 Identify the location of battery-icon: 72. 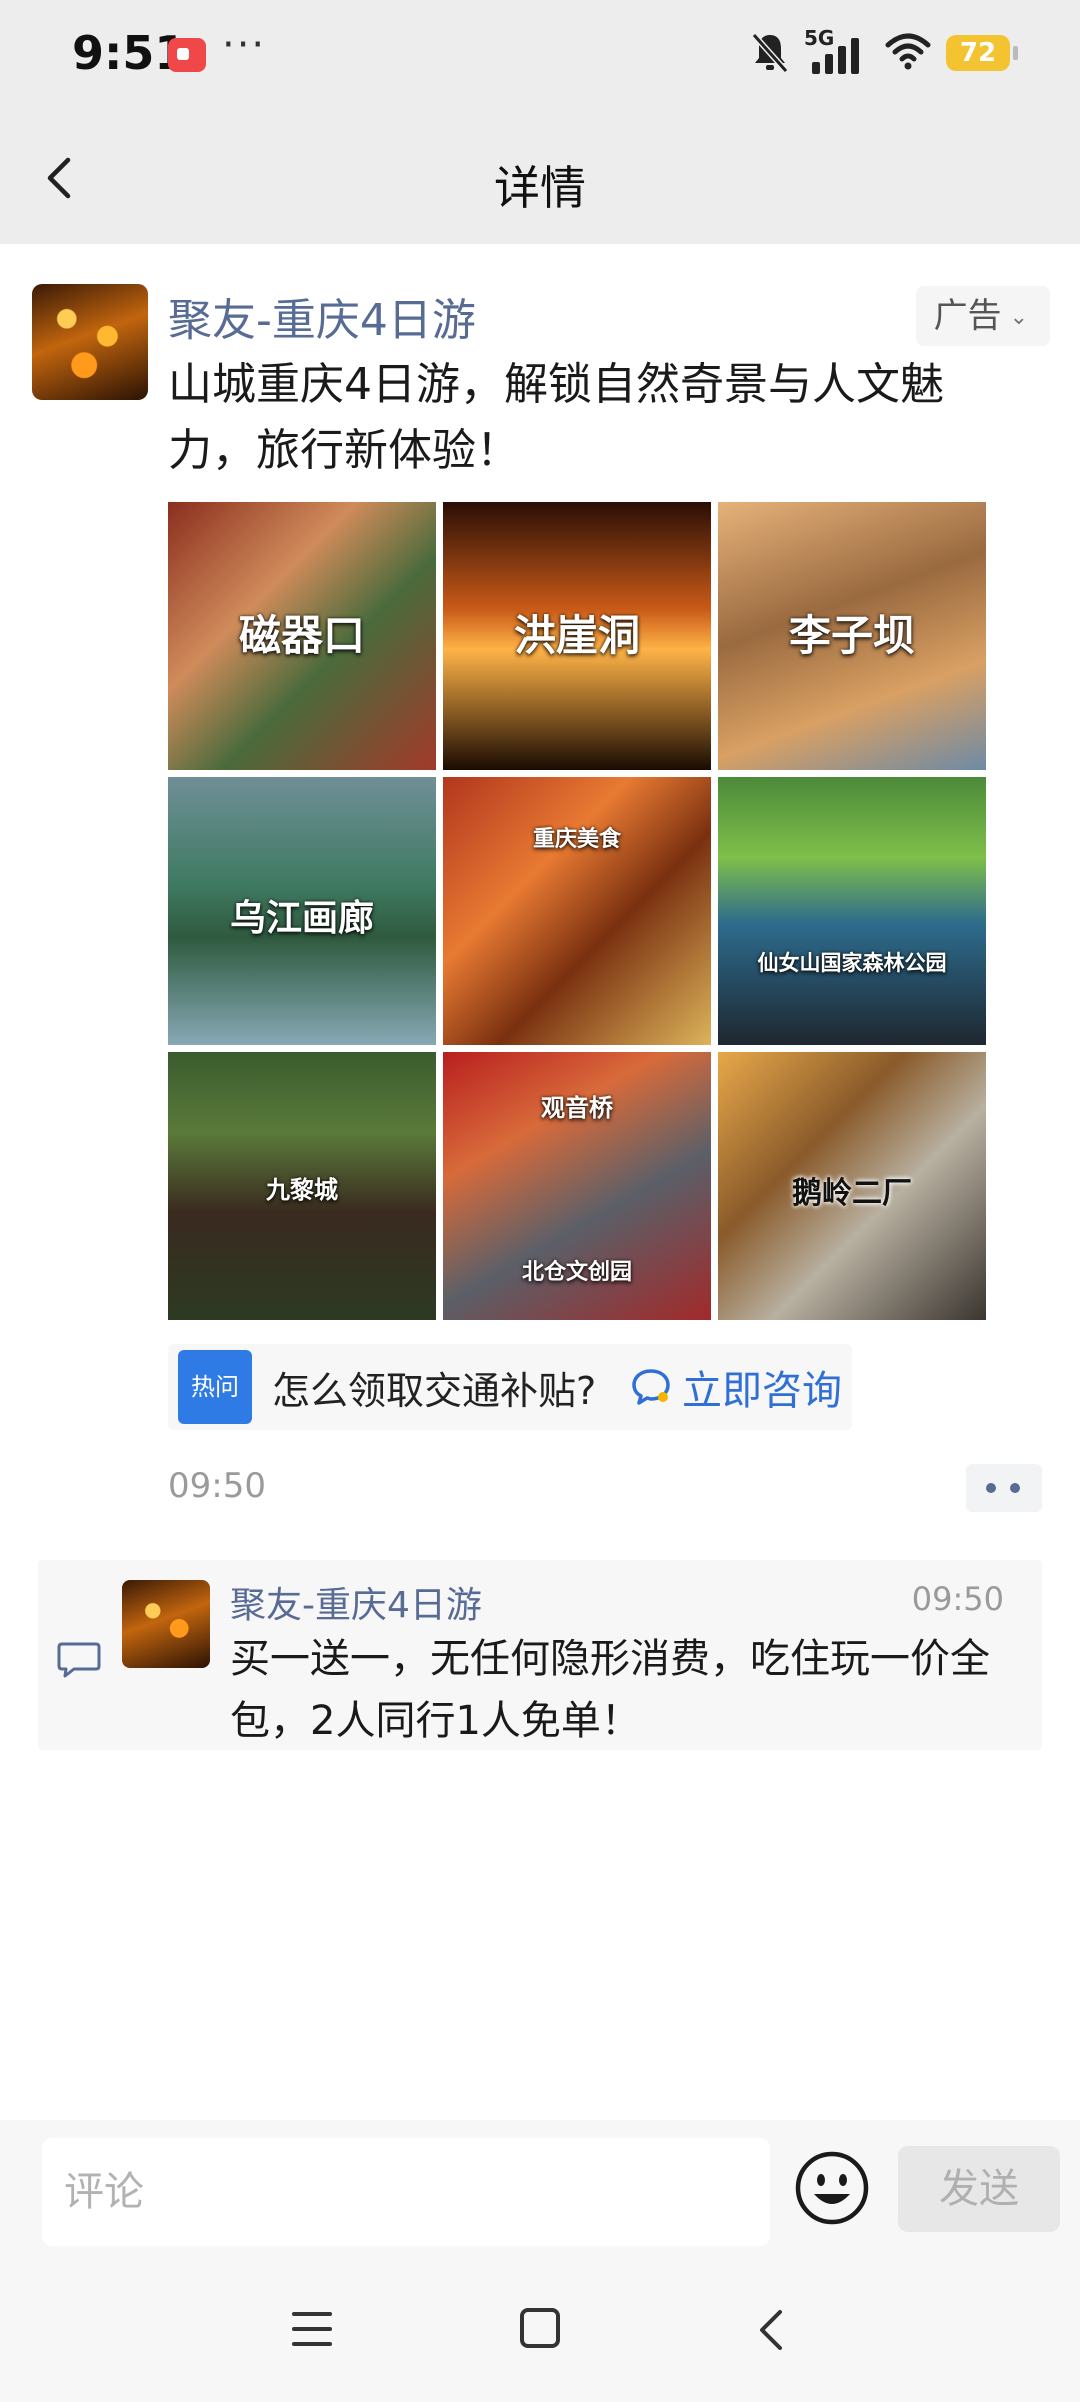
(982, 53).